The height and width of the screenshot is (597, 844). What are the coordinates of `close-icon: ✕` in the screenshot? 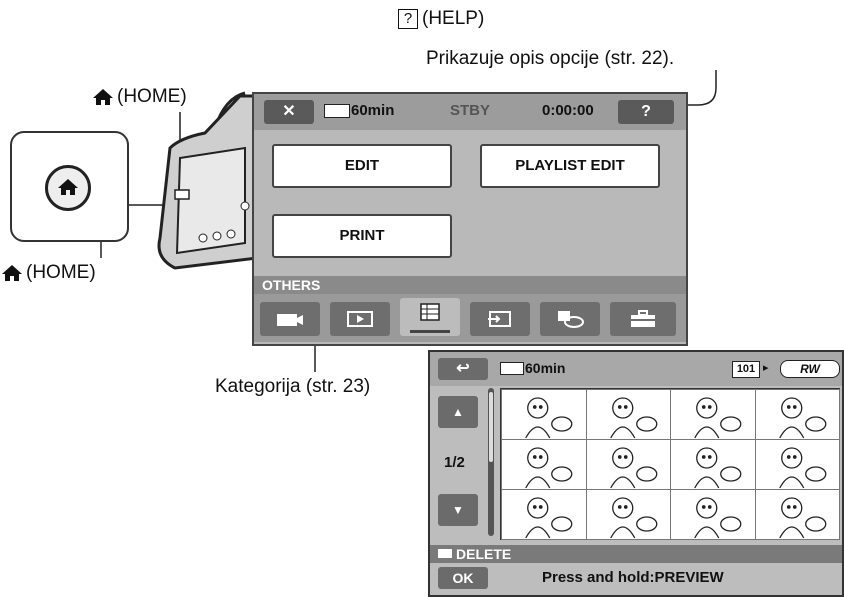 It's located at (289, 111).